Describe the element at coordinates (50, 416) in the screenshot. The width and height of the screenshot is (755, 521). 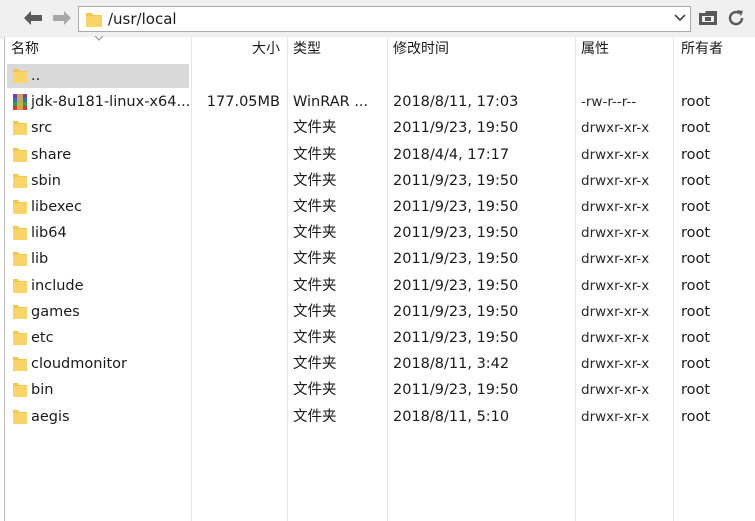
I see `file-name: aegis` at that location.